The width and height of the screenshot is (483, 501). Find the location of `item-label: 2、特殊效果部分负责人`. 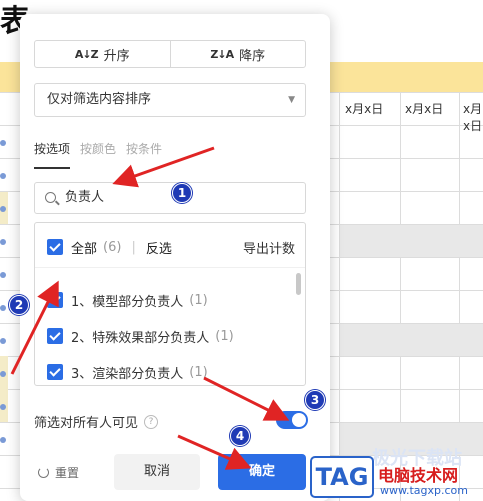

item-label: 2、特殊效果部分负责人 is located at coordinates (140, 338).